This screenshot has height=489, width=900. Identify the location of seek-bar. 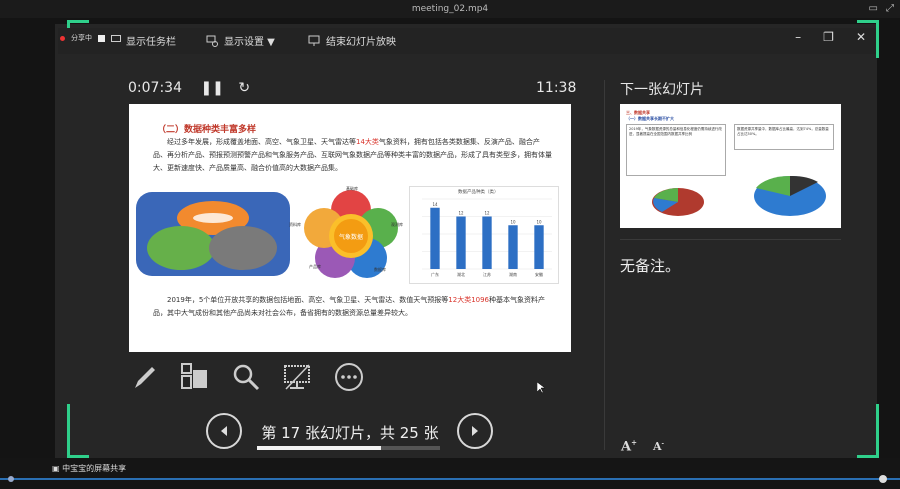
(450, 479).